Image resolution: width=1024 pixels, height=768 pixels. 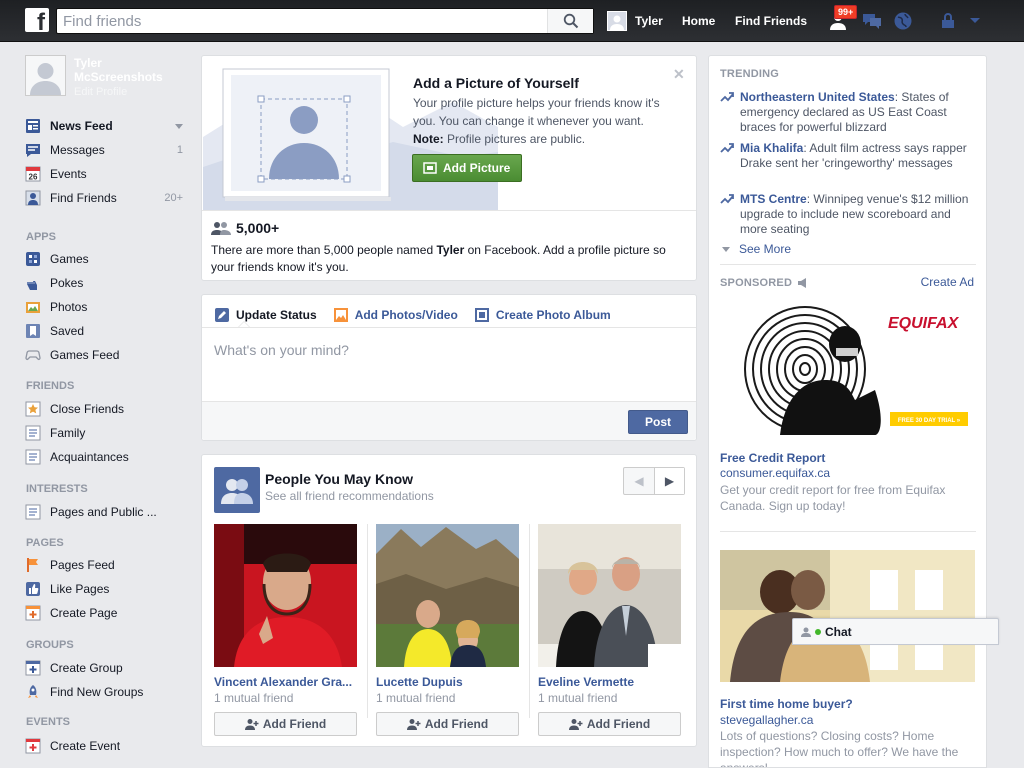 What do you see at coordinates (771, 148) in the screenshot?
I see `trending-topic: Mia Khalifa` at bounding box center [771, 148].